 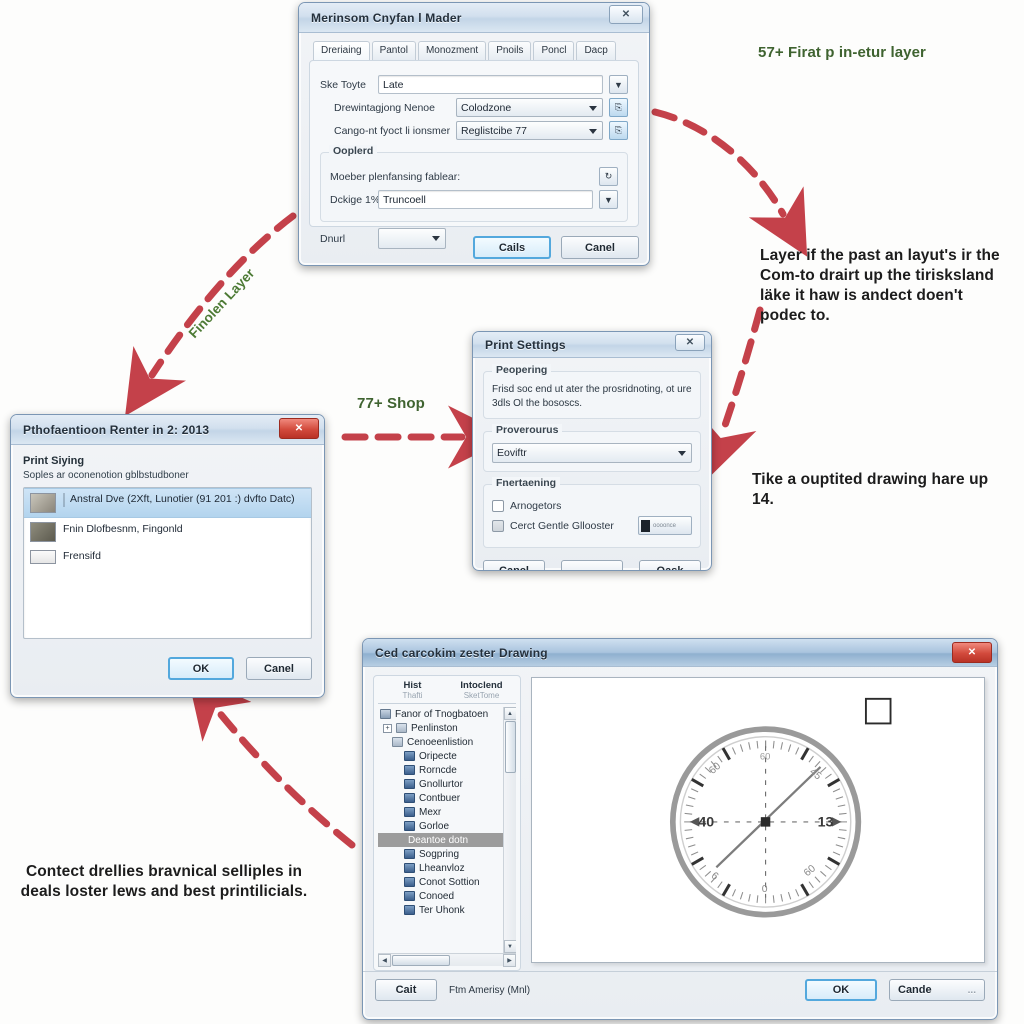 What do you see at coordinates (123, 529) in the screenshot?
I see `list-item-label: Fnin Dlofbesnm, Fingonld` at bounding box center [123, 529].